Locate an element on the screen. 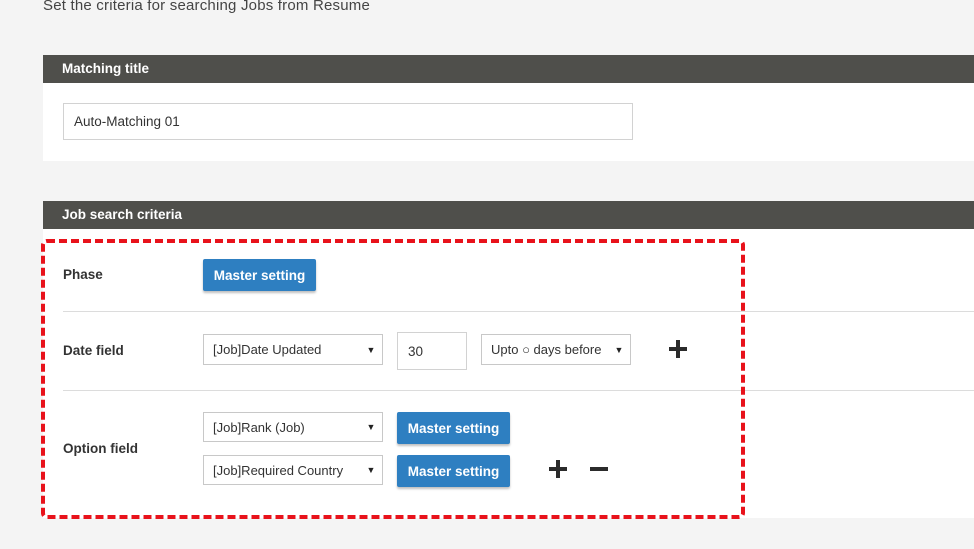 The height and width of the screenshot is (549, 974). matching-title-header: Matching title is located at coordinates (508, 69).